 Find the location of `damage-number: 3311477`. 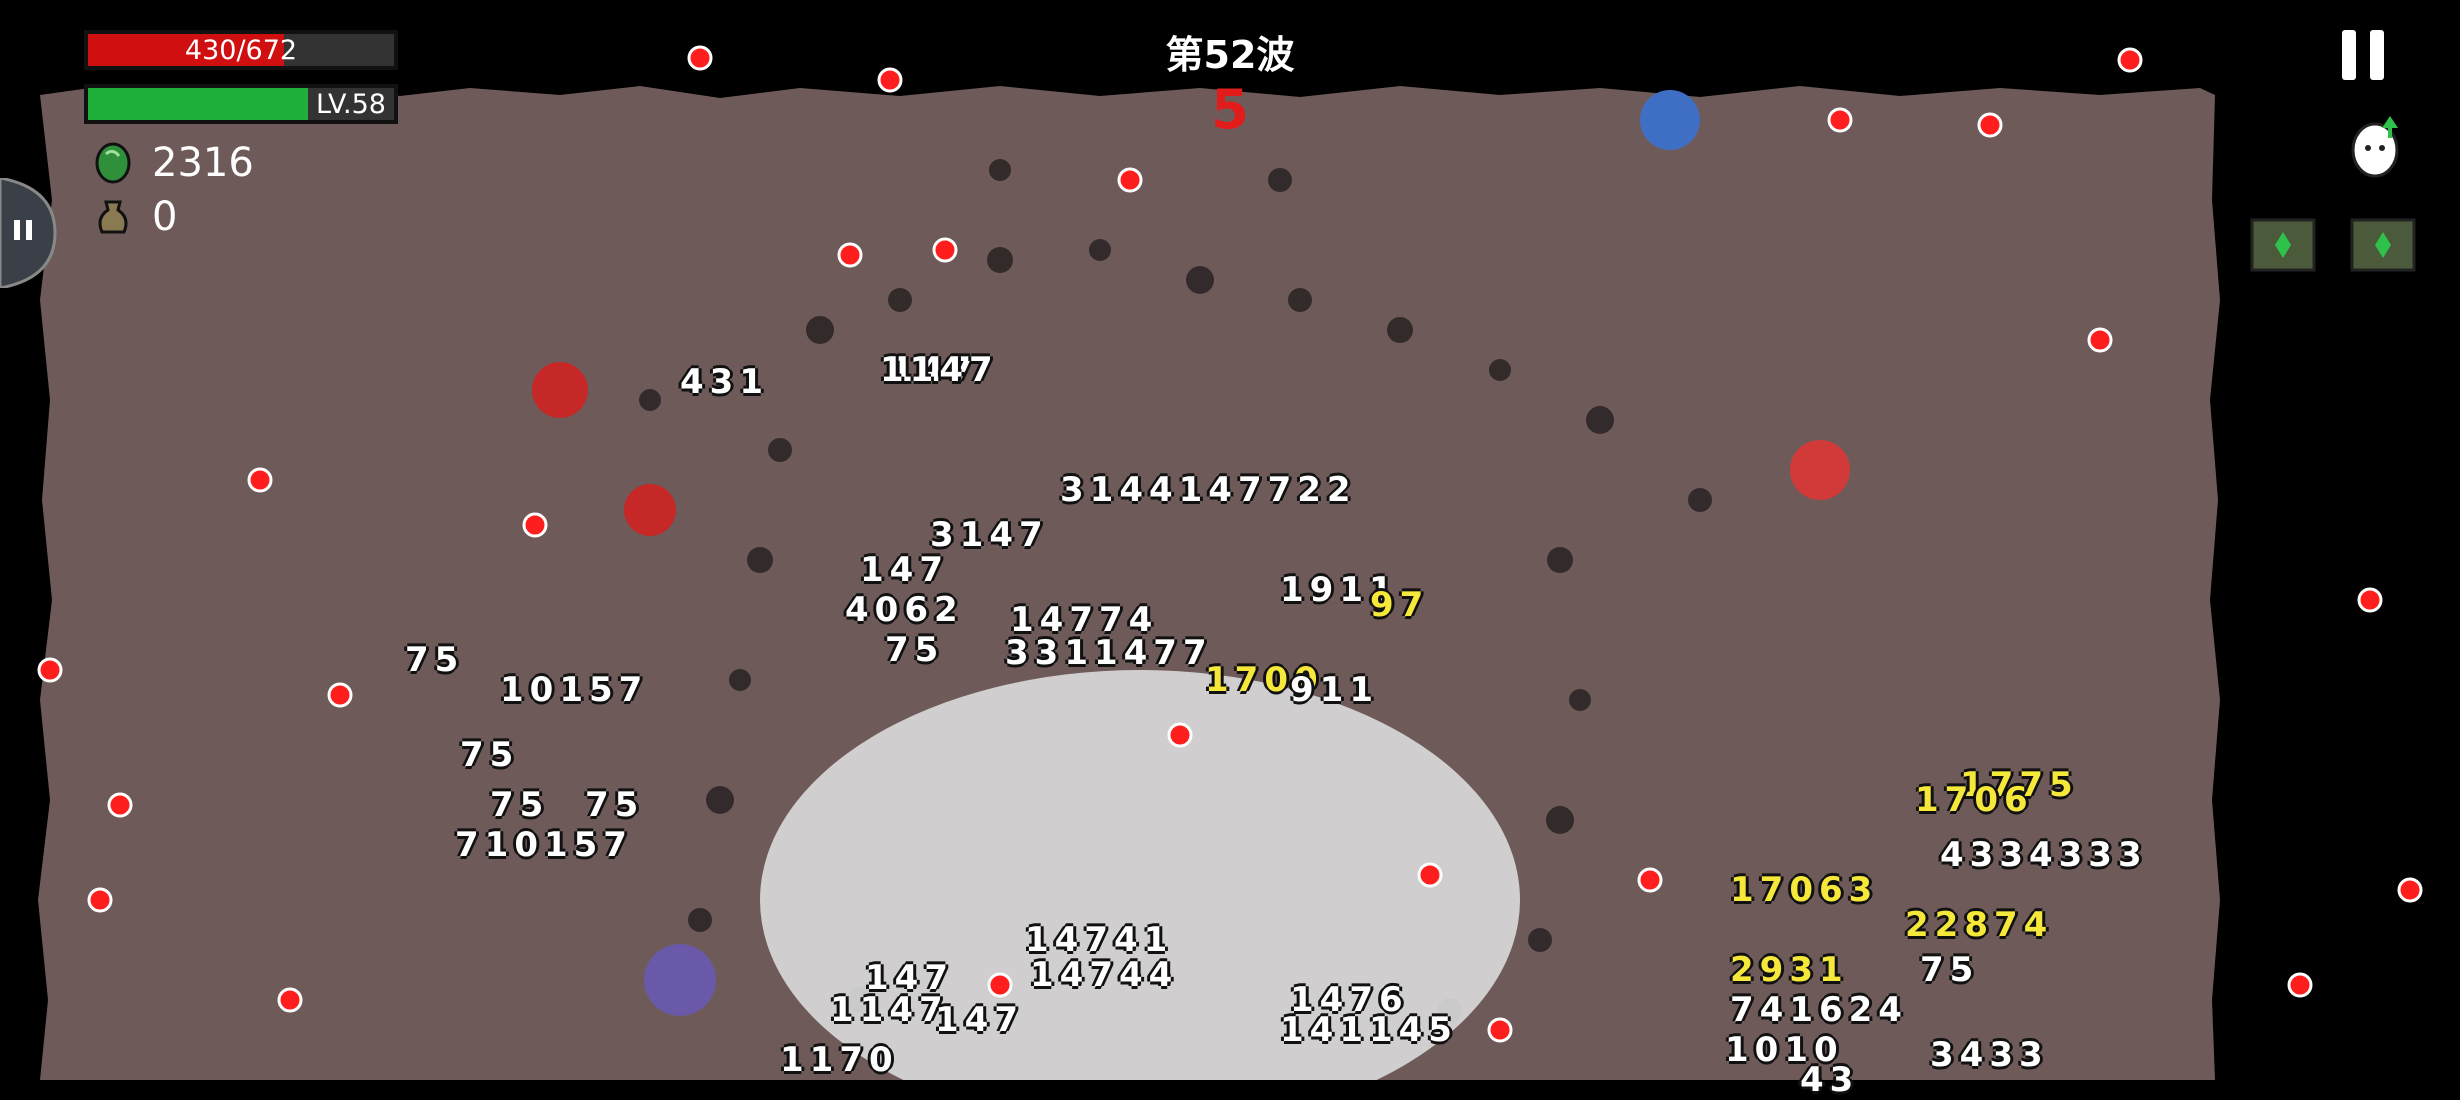

damage-number: 3311477 is located at coordinates (1109, 653).